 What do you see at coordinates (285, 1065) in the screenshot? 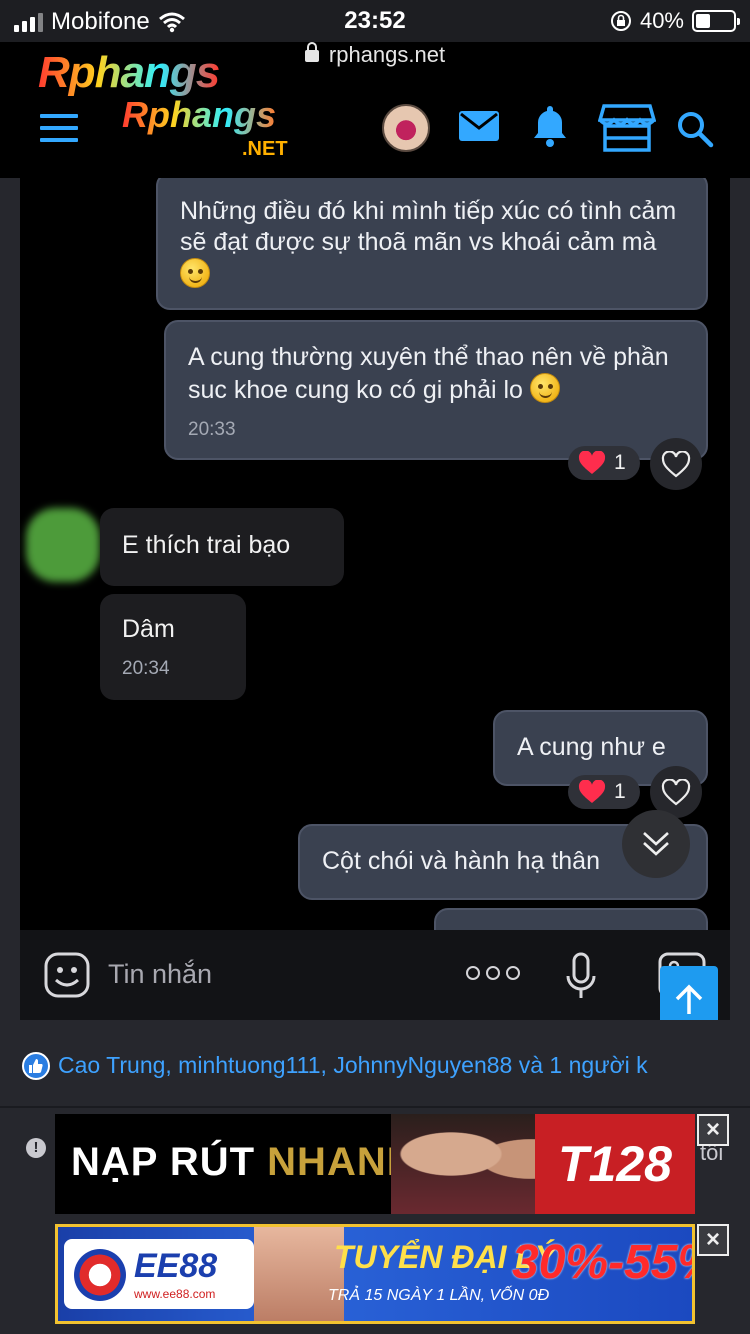
I see `likes-names: Cao Trung, minhtuong111, JohnnyNguyen88` at bounding box center [285, 1065].